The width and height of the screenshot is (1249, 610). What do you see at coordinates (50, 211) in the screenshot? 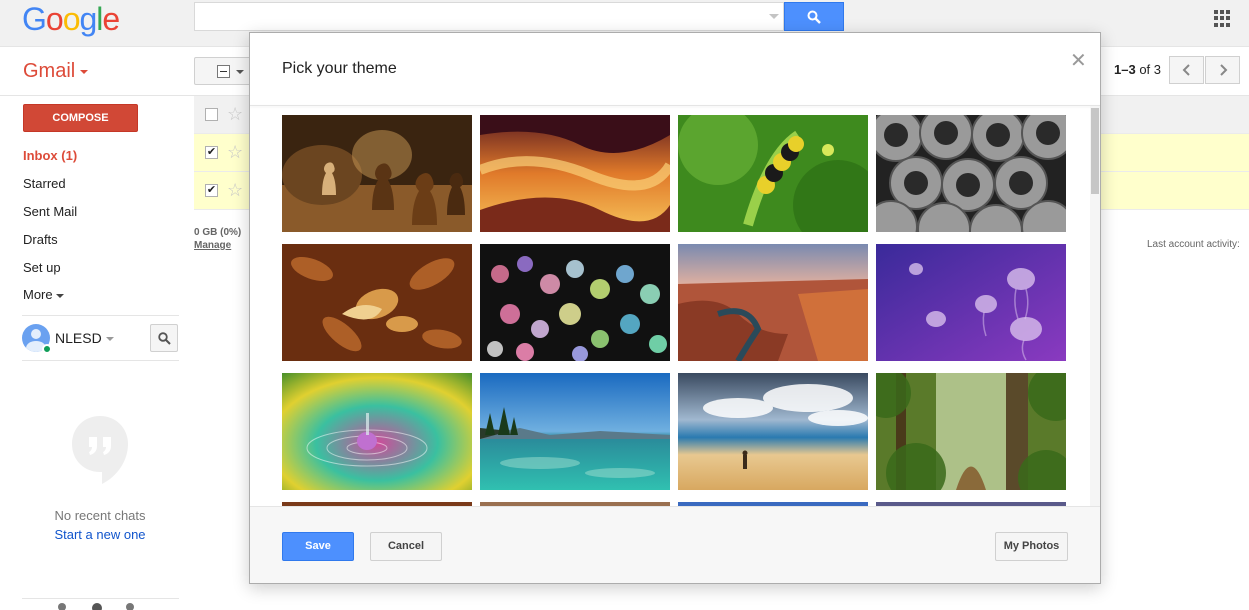
I see `sidebar-item-sent-mail: Sent Mail` at bounding box center [50, 211].